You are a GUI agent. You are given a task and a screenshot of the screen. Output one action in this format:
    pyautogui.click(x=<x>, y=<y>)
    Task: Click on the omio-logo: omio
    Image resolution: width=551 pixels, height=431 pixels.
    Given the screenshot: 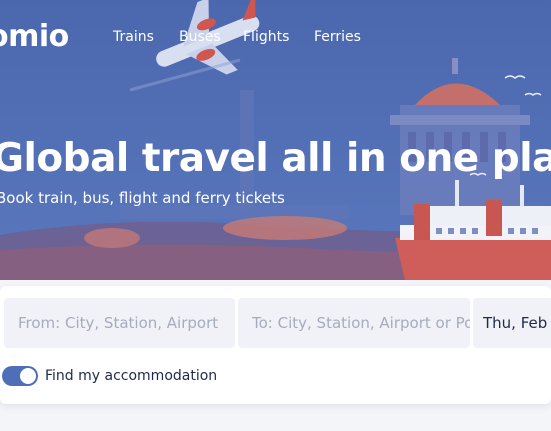 What is the action you would take?
    pyautogui.click(x=34, y=37)
    